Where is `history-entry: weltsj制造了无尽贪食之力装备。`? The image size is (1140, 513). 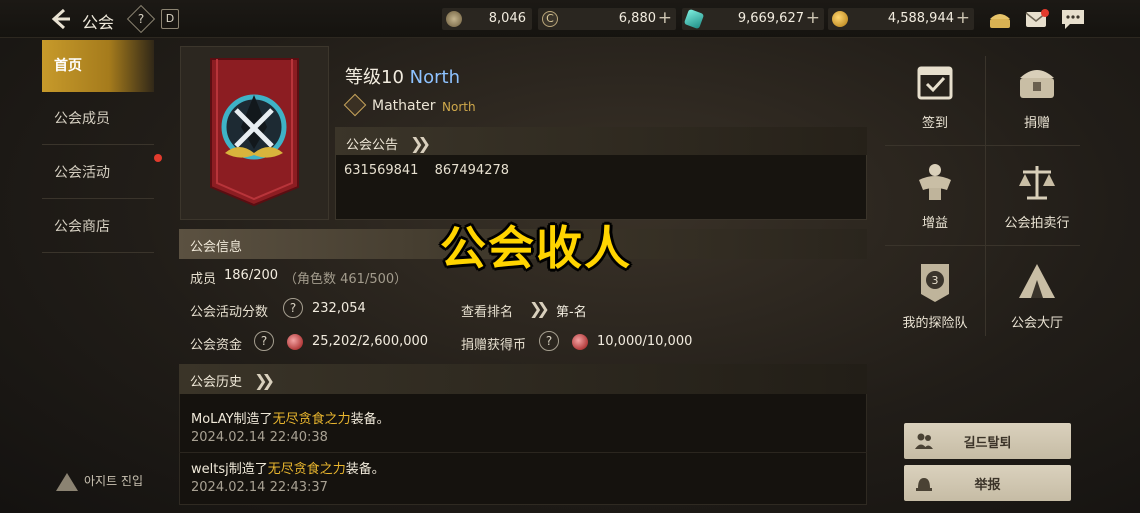 history-entry: weltsj制造了无尽贪食之力装备。 is located at coordinates (288, 467).